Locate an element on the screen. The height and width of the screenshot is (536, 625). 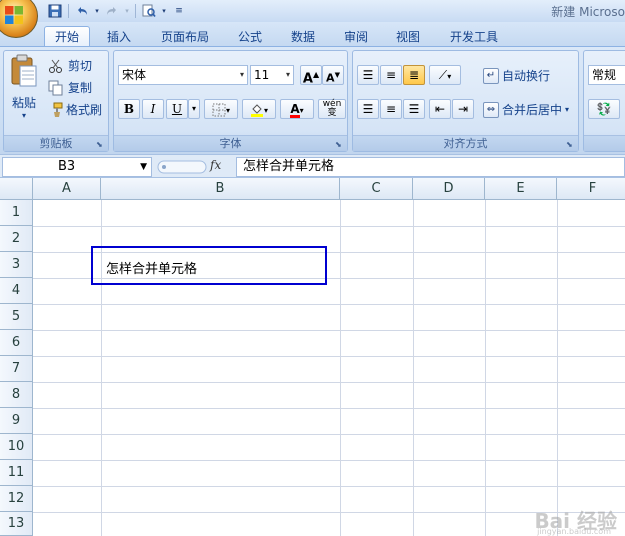
font-color-button: A▾ is located at coordinates (297, 109).